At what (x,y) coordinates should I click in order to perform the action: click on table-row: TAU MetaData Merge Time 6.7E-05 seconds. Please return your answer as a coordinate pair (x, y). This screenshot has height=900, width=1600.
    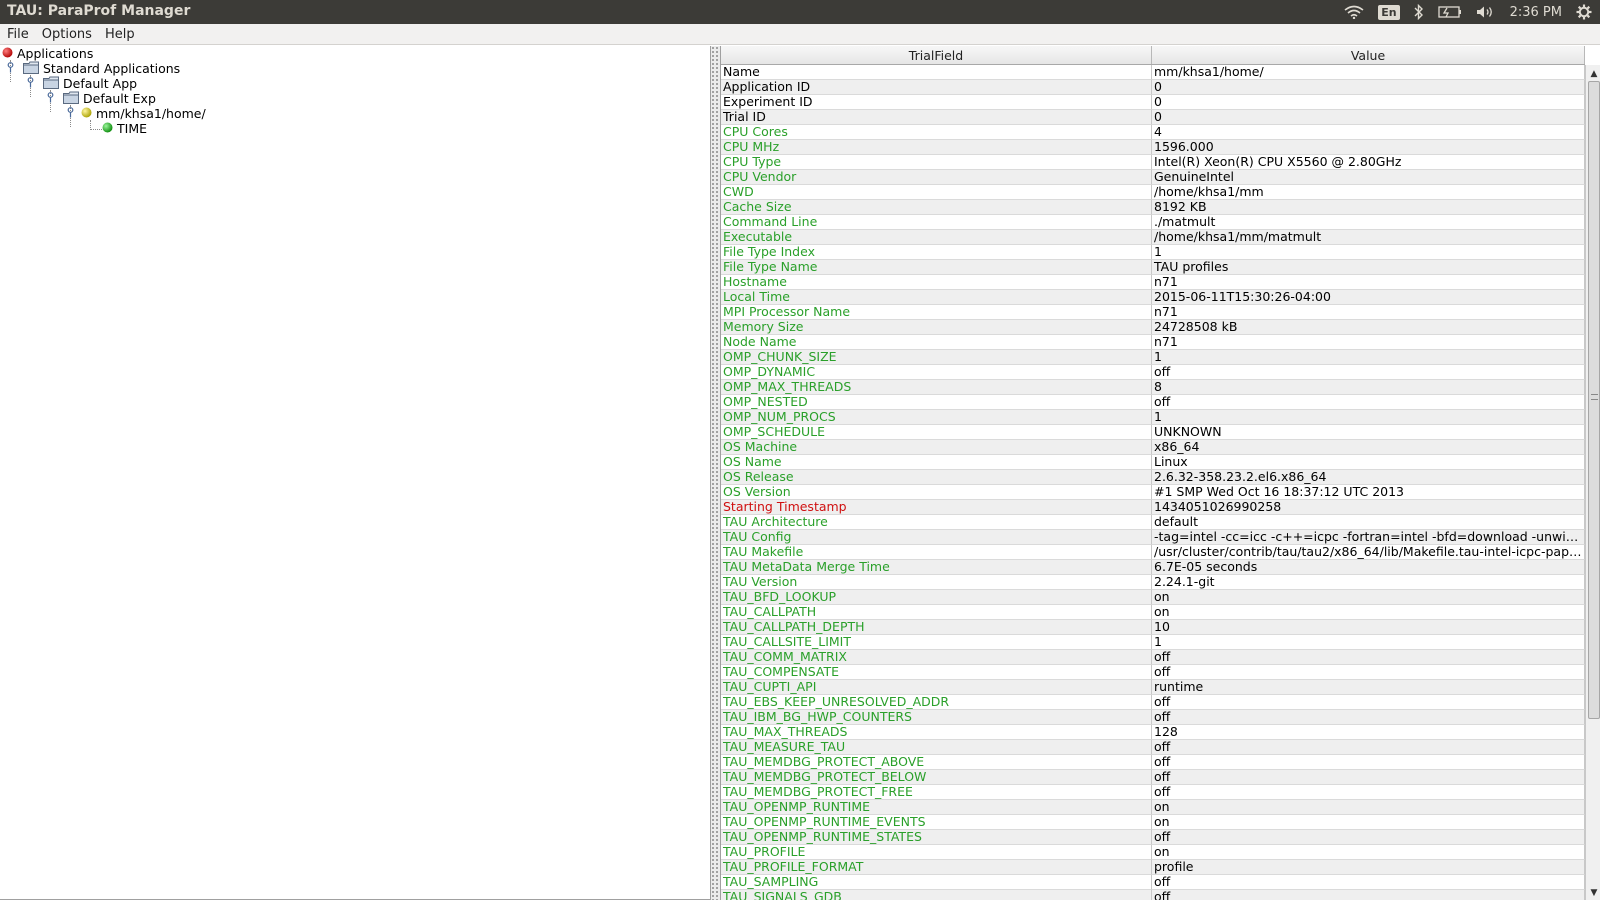
    Looking at the image, I should click on (1153, 567).